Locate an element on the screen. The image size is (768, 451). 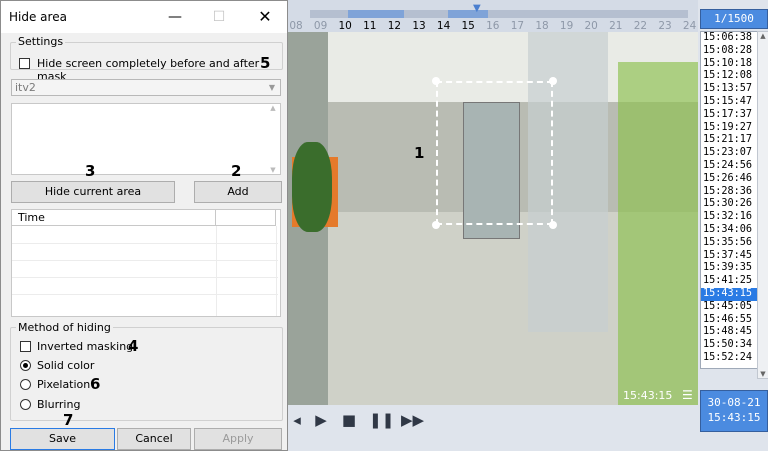
list-item: 15:34:06 is located at coordinates (729, 230).